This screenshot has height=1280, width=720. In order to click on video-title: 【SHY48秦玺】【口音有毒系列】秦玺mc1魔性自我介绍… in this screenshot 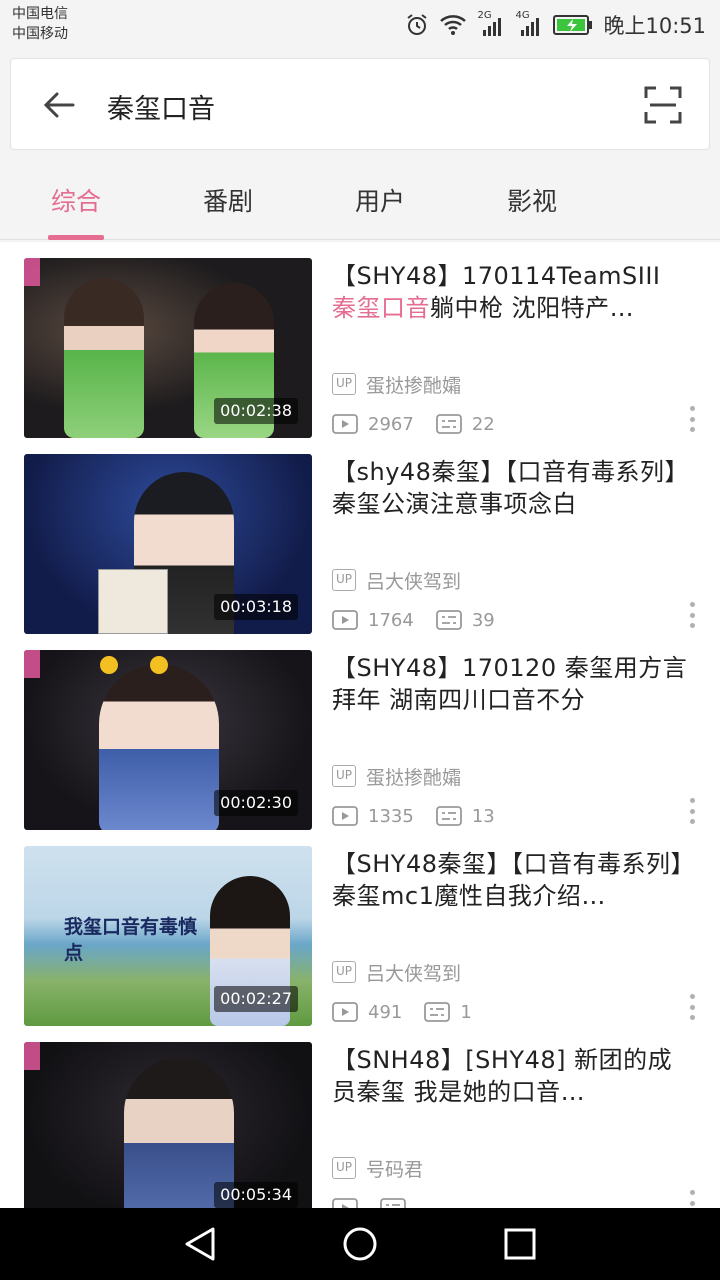, I will do `click(512, 880)`.